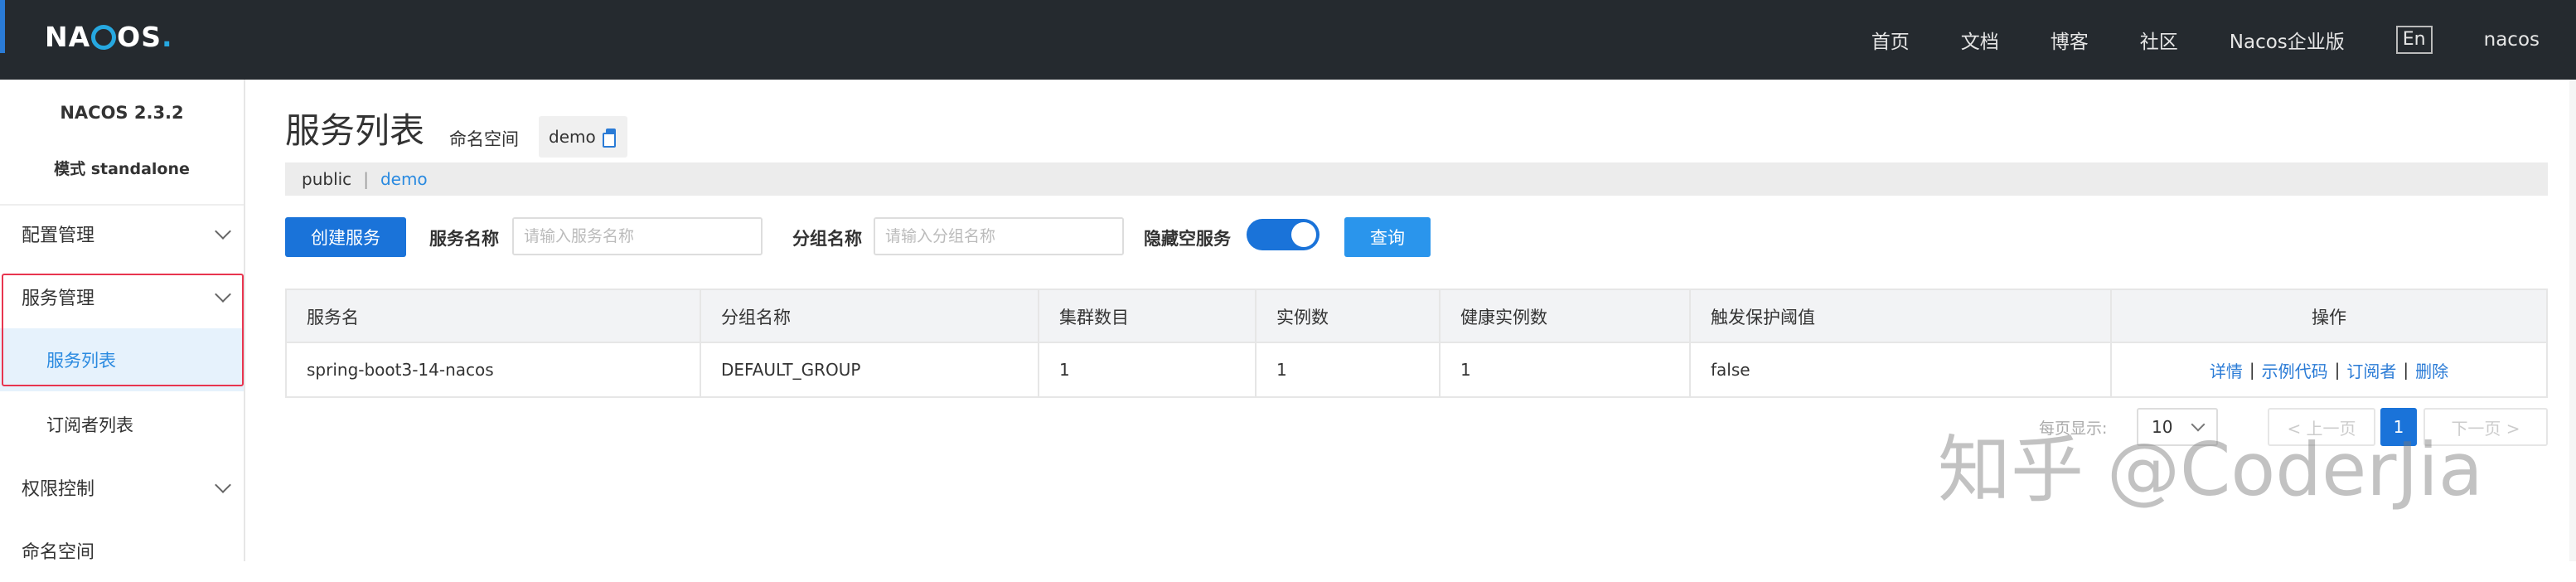 The image size is (2576, 582). What do you see at coordinates (81, 361) in the screenshot?
I see `sidebar-item-label: 服务列表` at bounding box center [81, 361].